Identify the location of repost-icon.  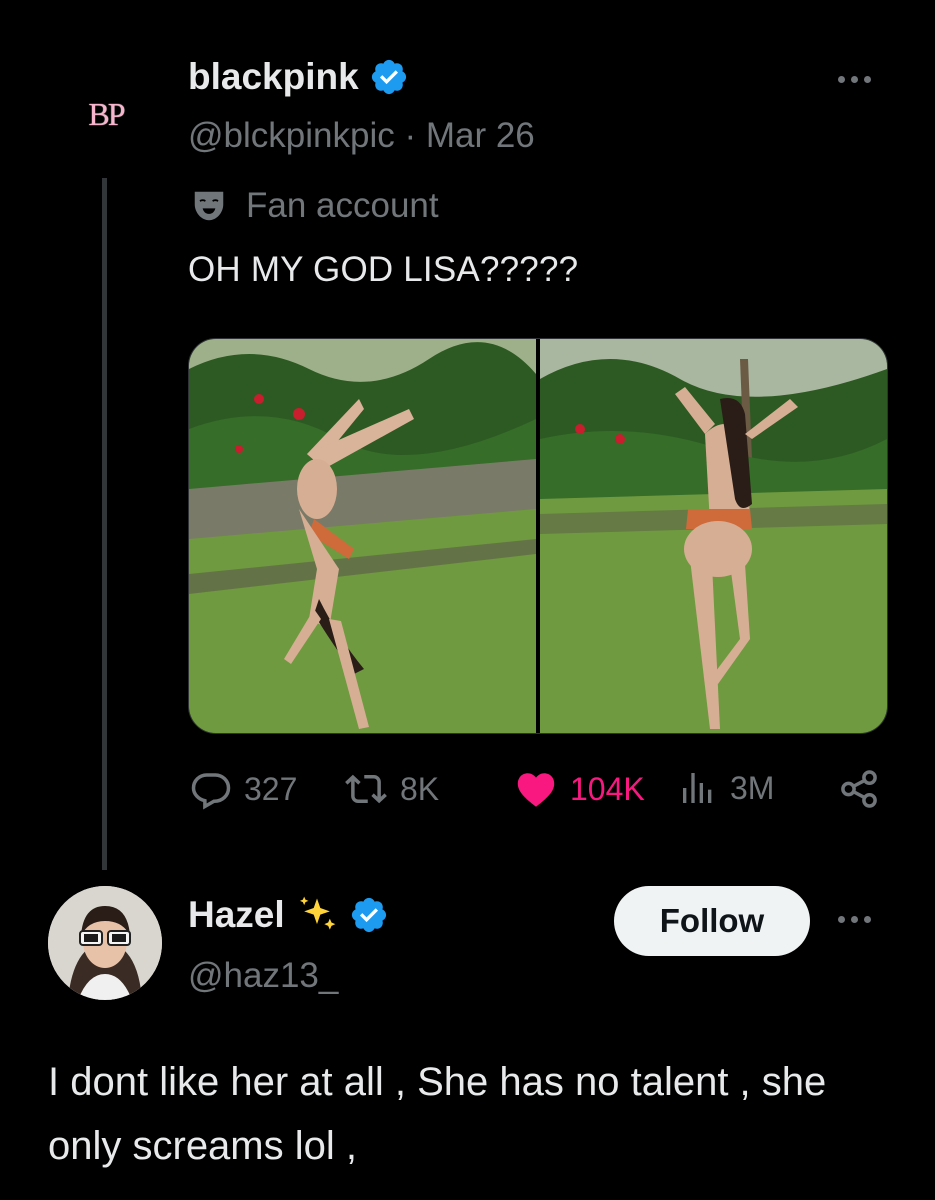
(366, 789).